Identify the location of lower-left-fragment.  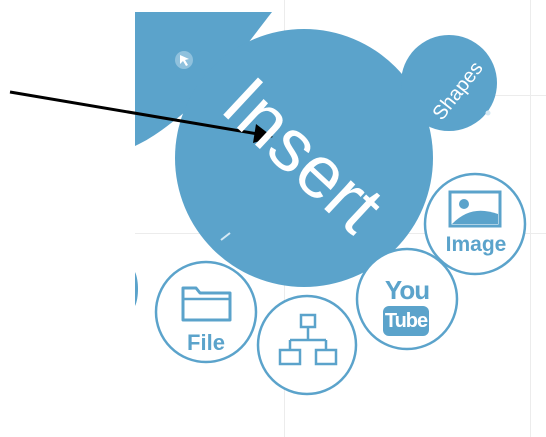
(136, 289).